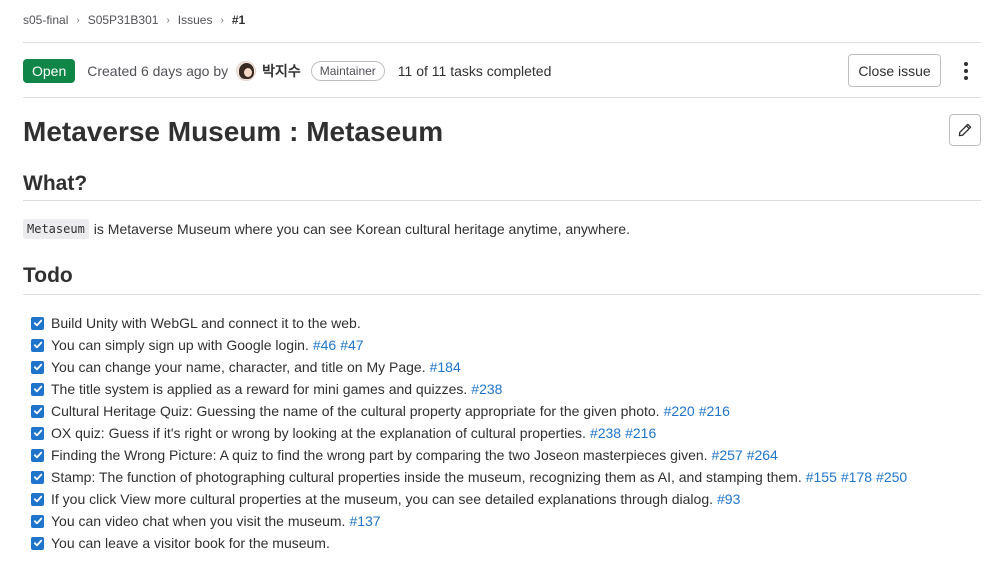 Image resolution: width=1001 pixels, height=565 pixels. What do you see at coordinates (48, 275) in the screenshot?
I see `section-heading-todo: Todo` at bounding box center [48, 275].